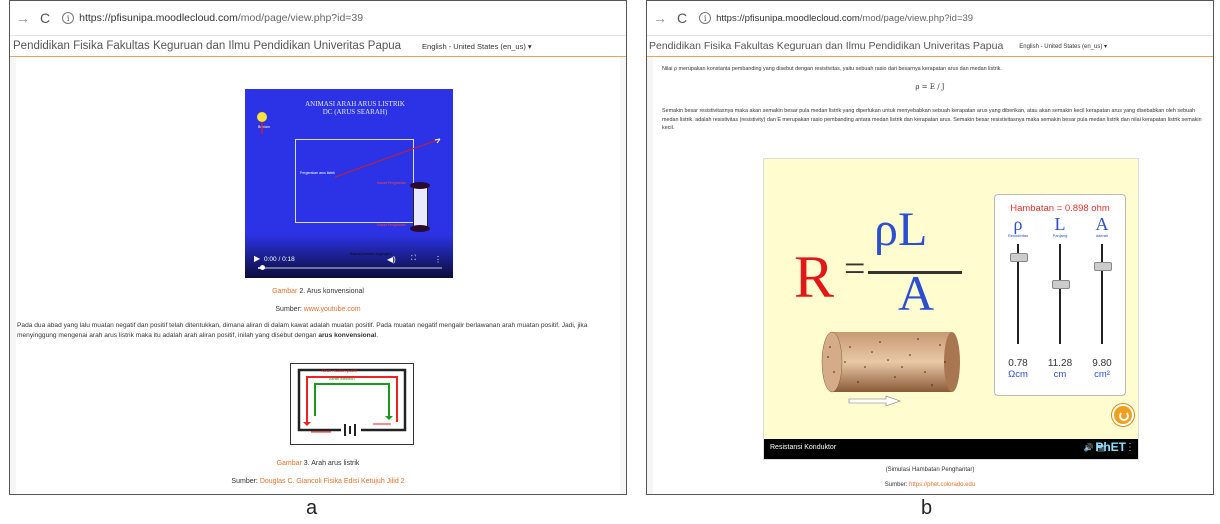 The height and width of the screenshot is (524, 1220). Describe the element at coordinates (420, 228) in the screenshot. I see `battery-bottom` at that location.